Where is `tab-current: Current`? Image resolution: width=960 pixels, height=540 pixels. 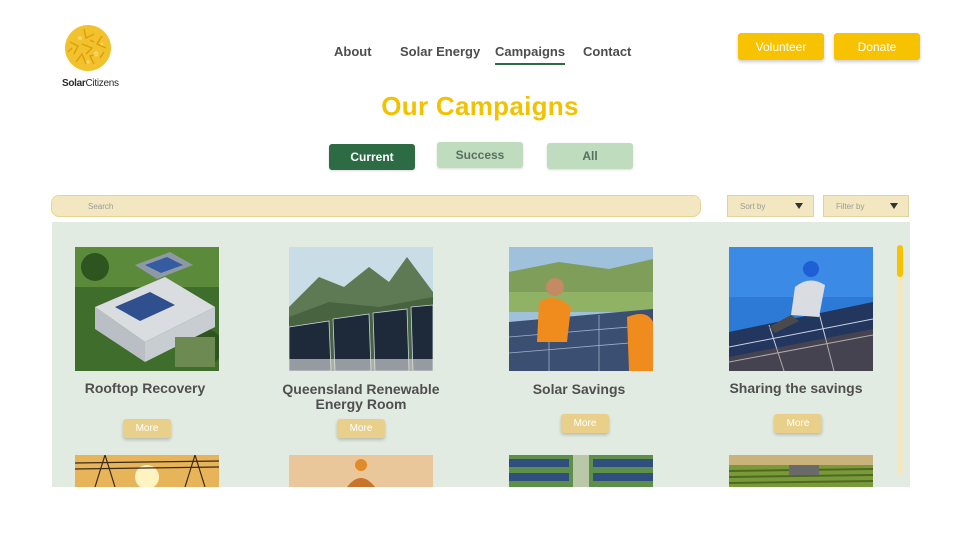 tab-current: Current is located at coordinates (372, 157).